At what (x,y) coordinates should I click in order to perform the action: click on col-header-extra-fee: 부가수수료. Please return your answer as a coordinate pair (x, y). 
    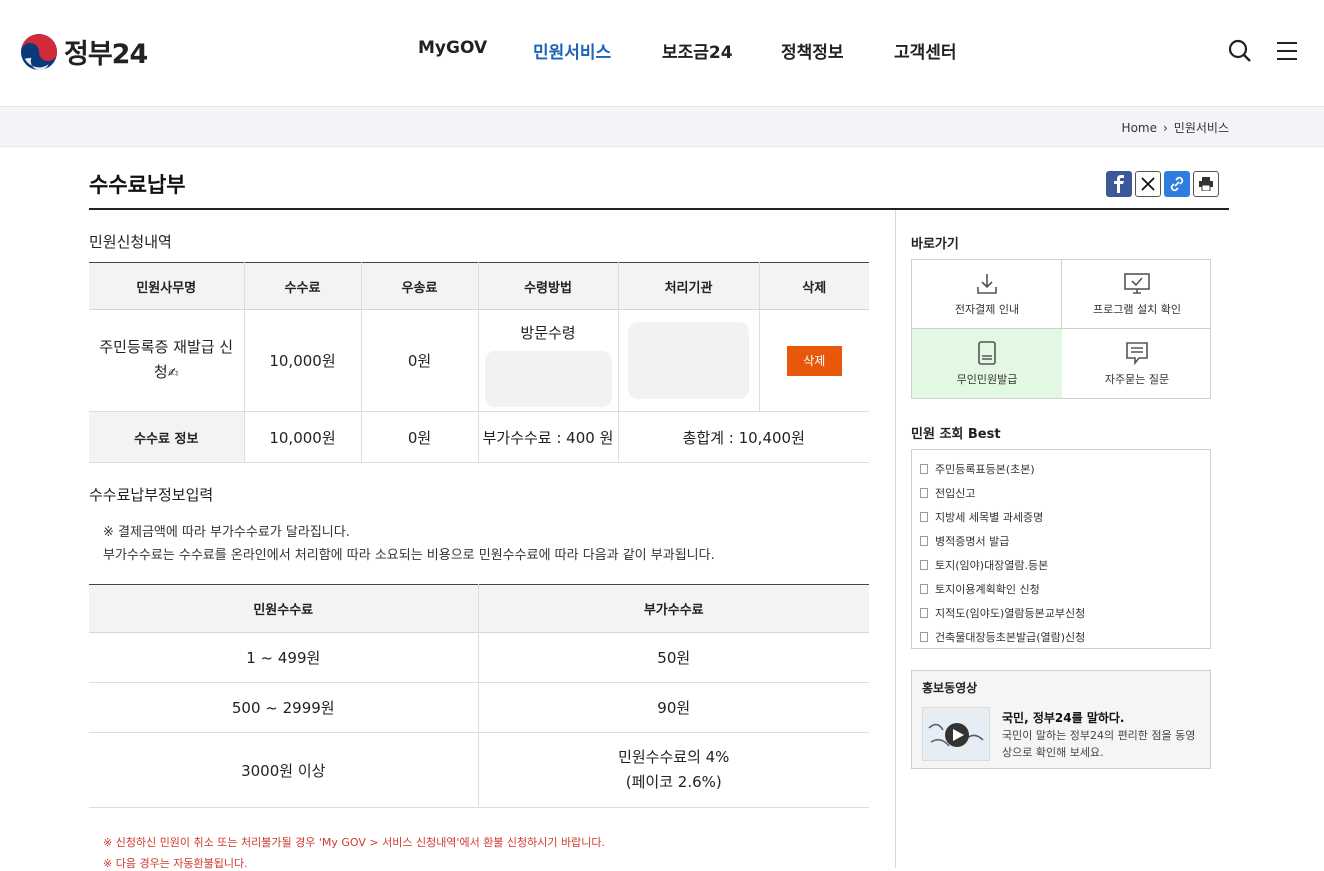
    Looking at the image, I should click on (673, 608).